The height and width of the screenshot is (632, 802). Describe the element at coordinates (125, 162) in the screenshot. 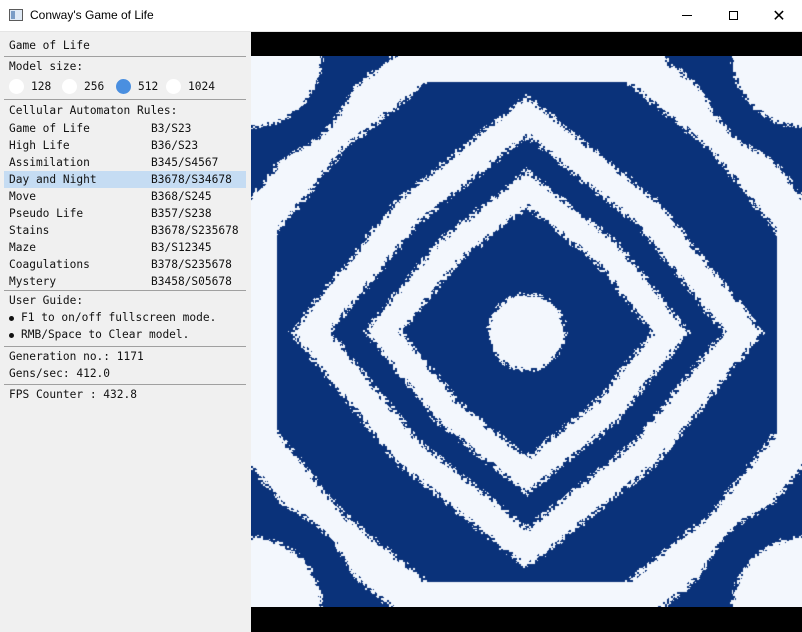

I see `rule-item: Assimilation B345/S4567` at that location.